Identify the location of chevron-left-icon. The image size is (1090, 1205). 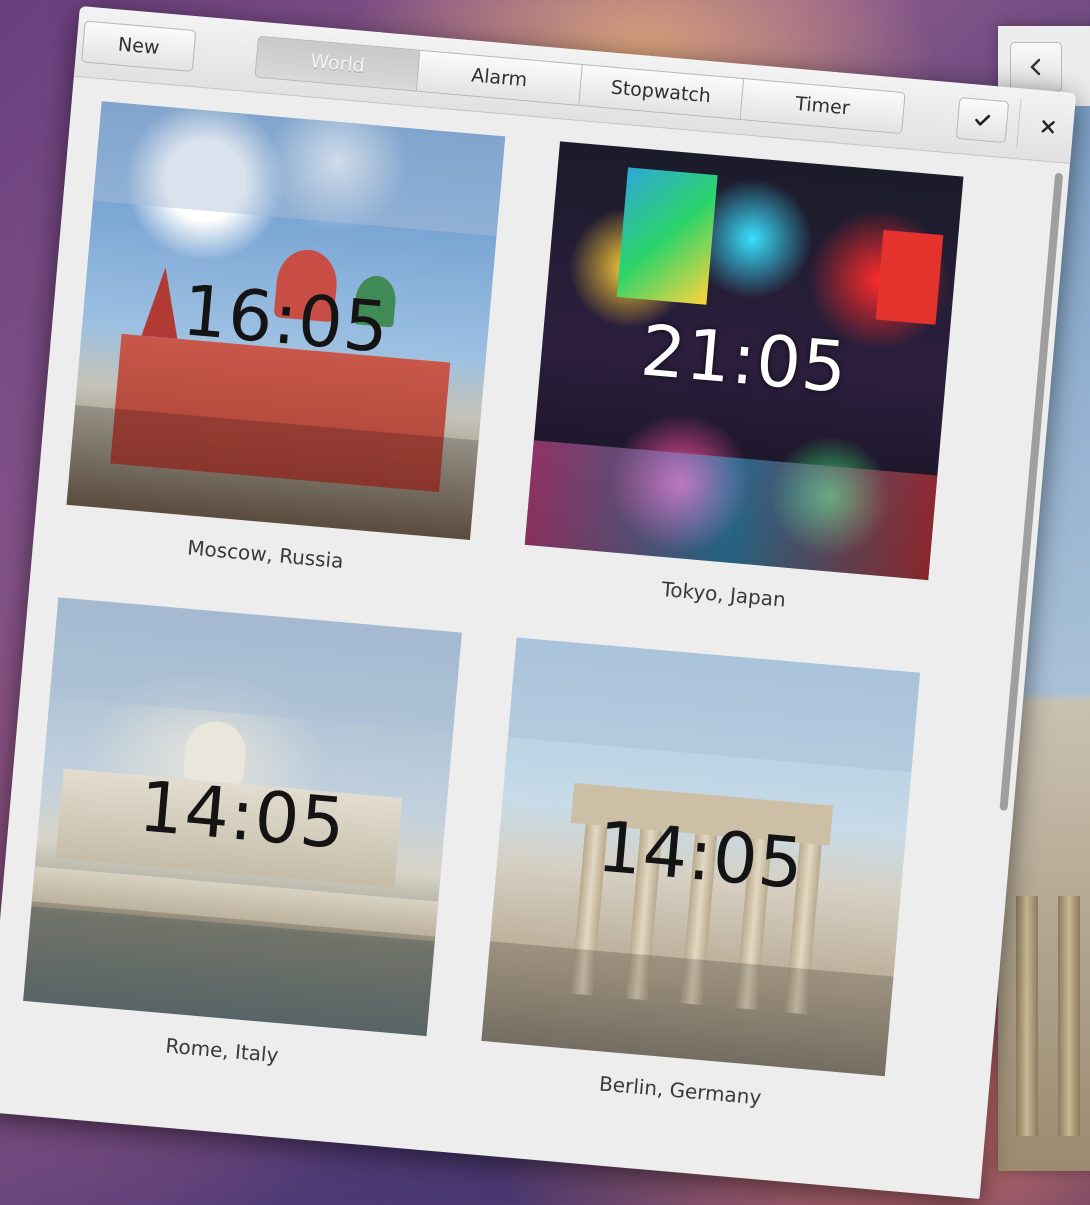
(1035, 67).